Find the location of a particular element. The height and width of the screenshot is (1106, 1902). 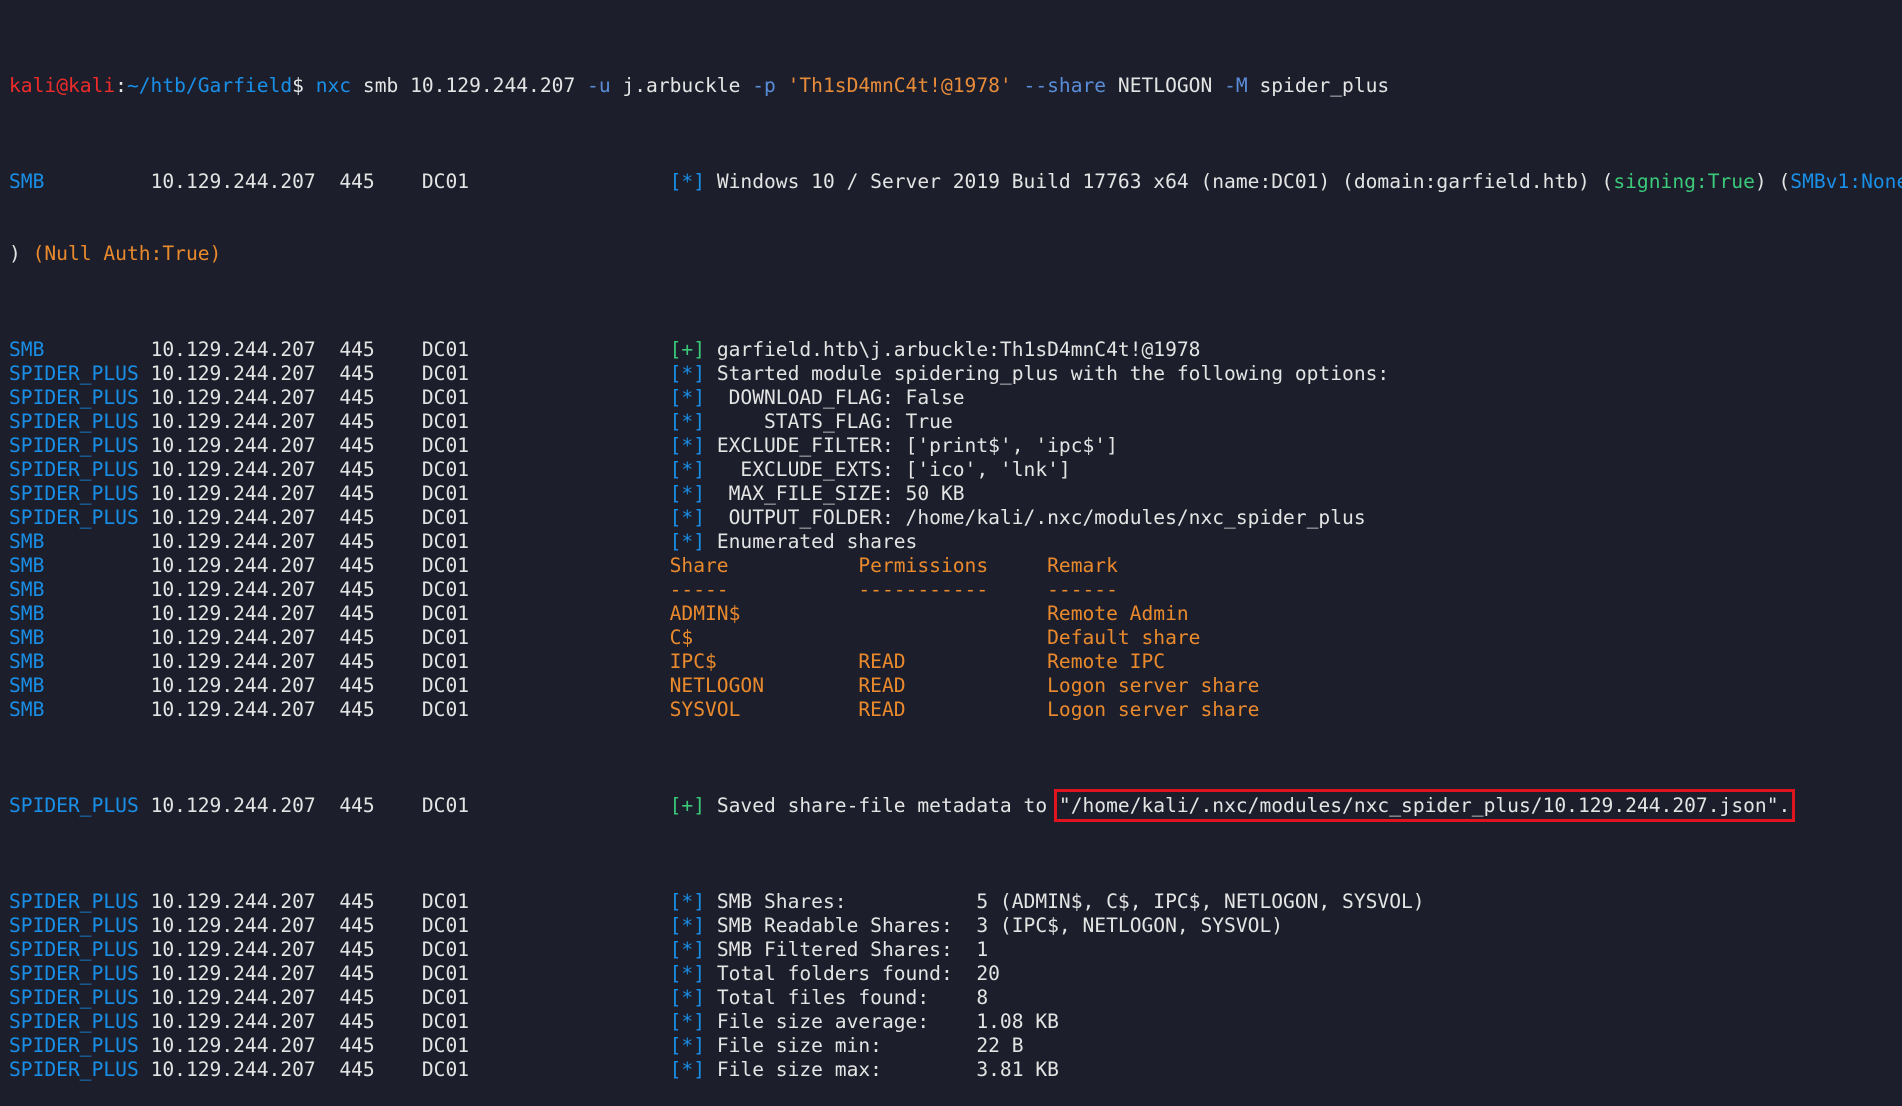

share-table-row: SYSVOL READ Logon server share is located at coordinates (964, 709).